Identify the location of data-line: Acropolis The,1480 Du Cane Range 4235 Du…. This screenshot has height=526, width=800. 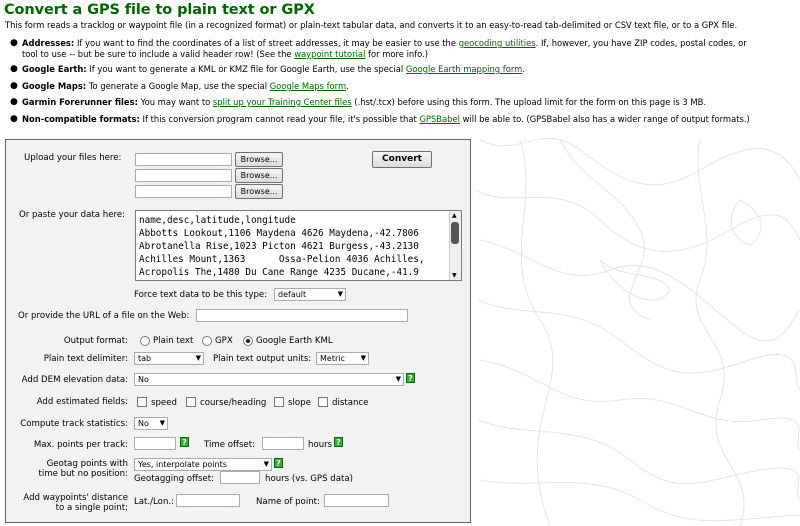
(279, 272).